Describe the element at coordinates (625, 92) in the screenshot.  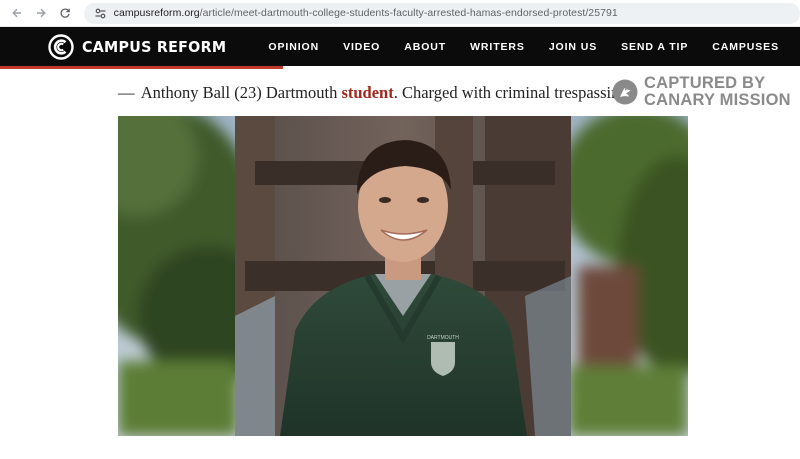
I see `canary-bird-icon` at that location.